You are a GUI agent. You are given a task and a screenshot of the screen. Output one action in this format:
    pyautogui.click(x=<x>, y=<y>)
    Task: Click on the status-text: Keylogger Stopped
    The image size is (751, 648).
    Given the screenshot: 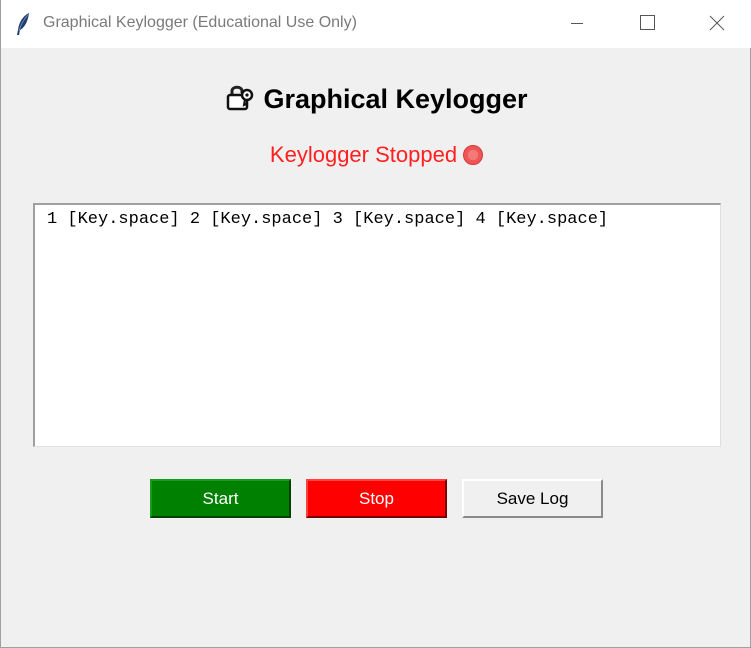 What is the action you would take?
    pyautogui.click(x=363, y=154)
    